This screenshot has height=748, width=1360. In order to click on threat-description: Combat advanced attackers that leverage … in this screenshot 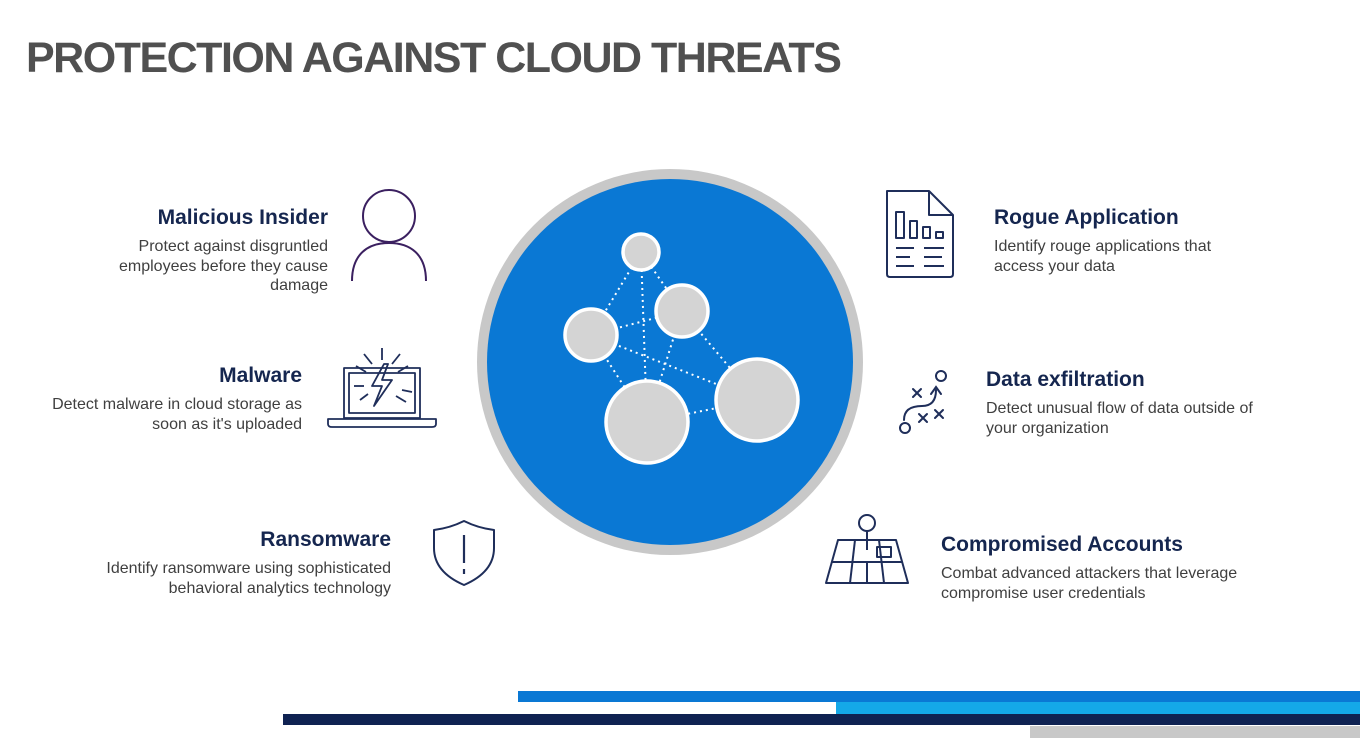, I will do `click(1138, 583)`.